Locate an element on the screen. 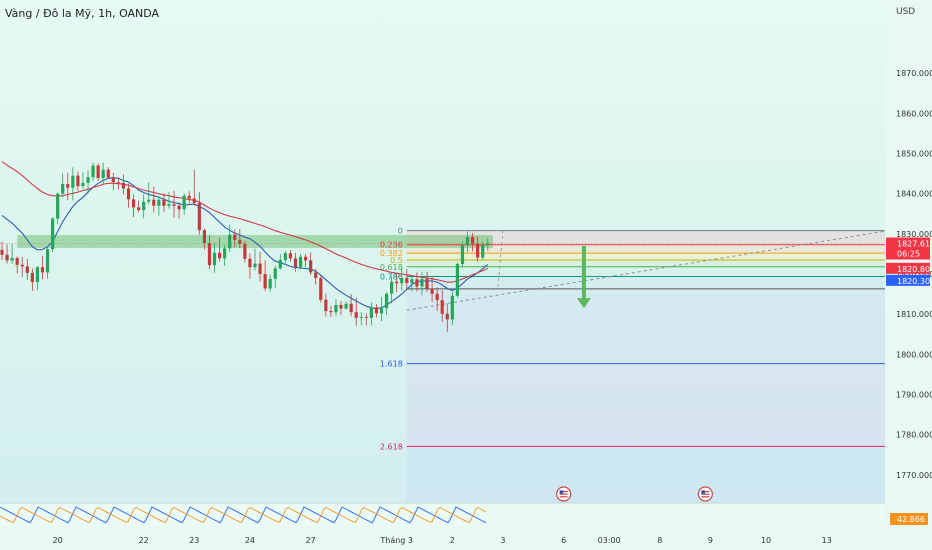  oscillator-value-layer: 42.866 is located at coordinates (909, 519).